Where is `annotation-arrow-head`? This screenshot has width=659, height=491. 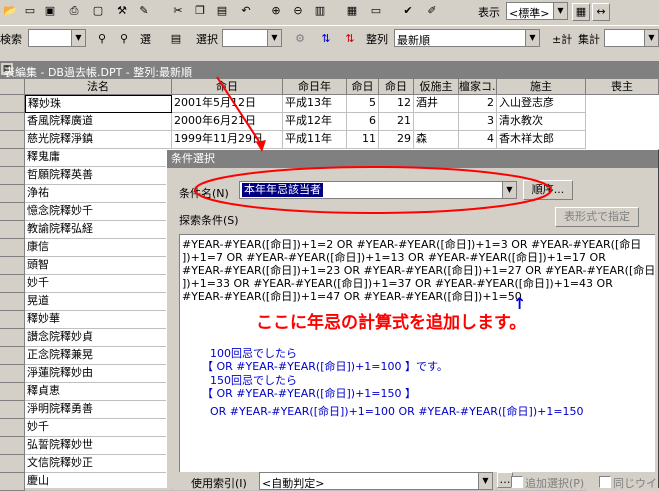 annotation-arrow-head is located at coordinates (261, 146).